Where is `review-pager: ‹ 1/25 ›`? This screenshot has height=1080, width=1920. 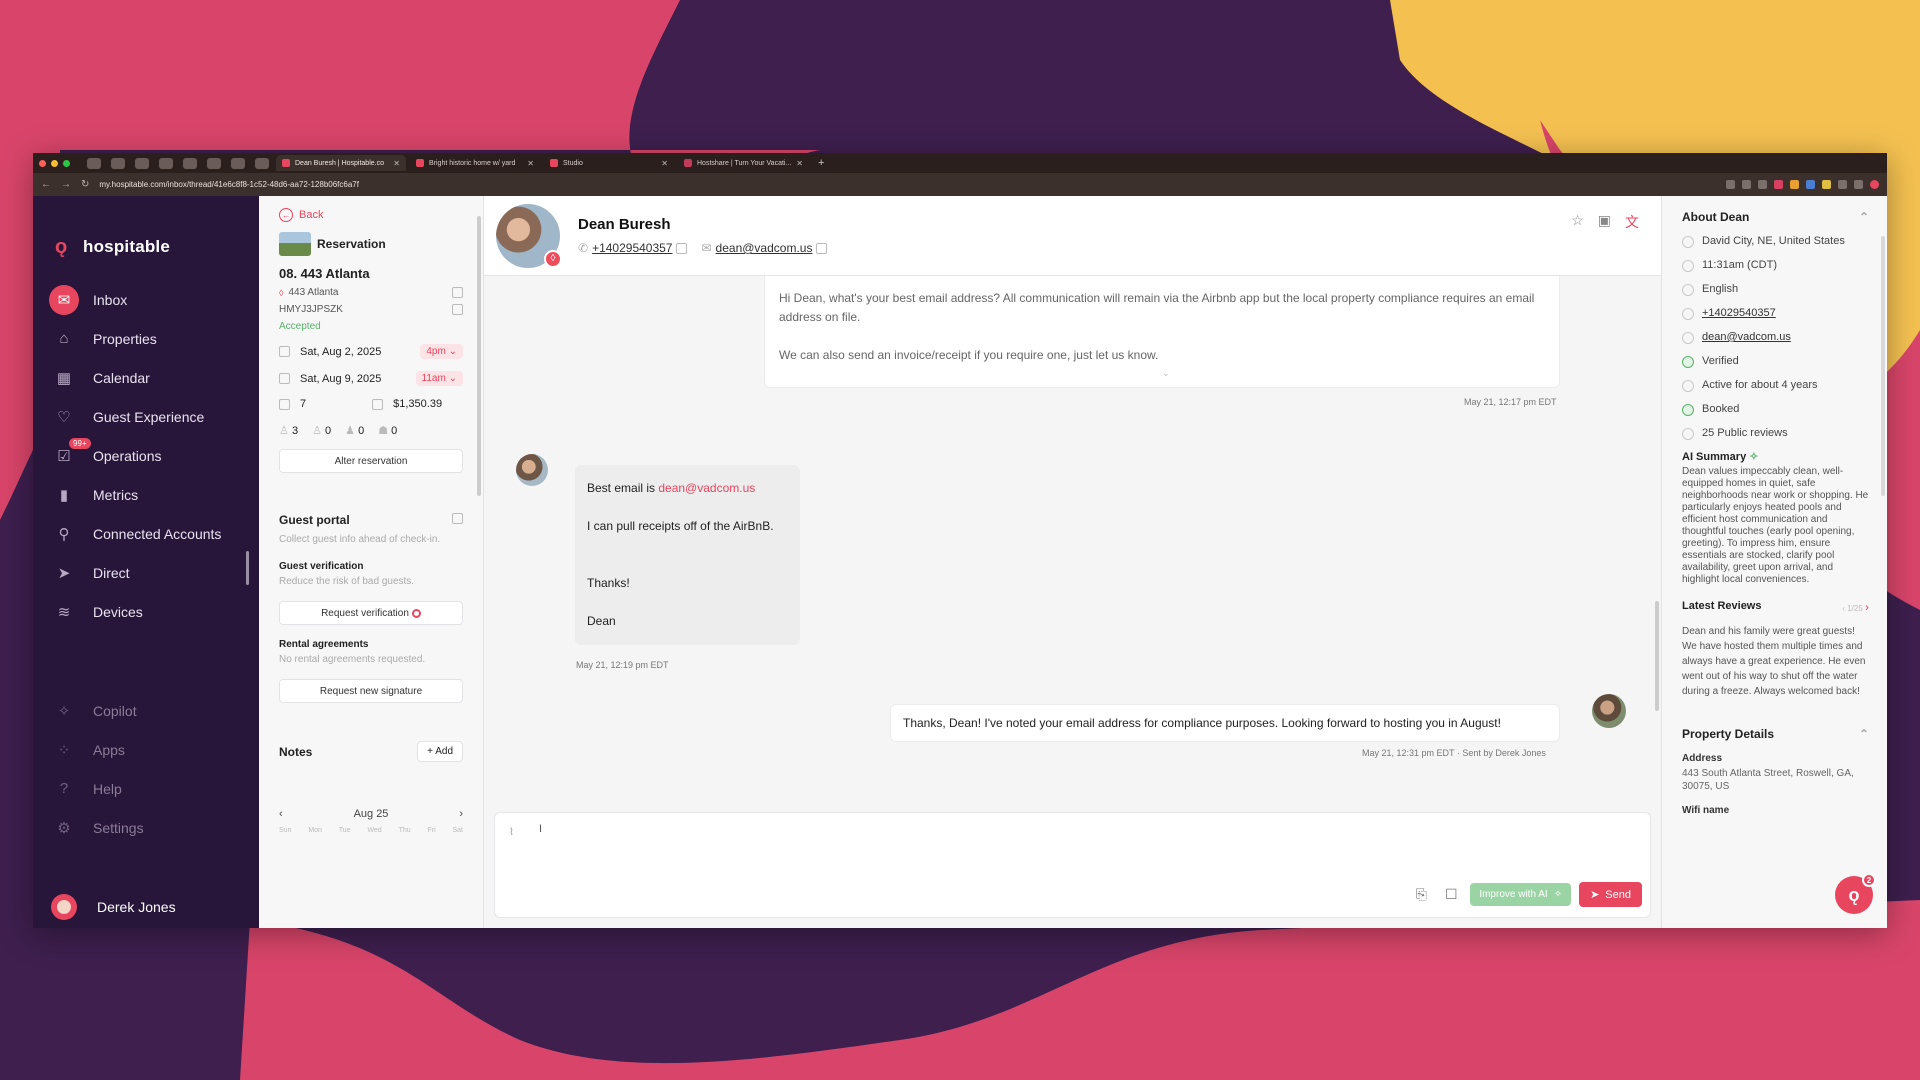
review-pager: ‹ 1/25 › is located at coordinates (1855, 607).